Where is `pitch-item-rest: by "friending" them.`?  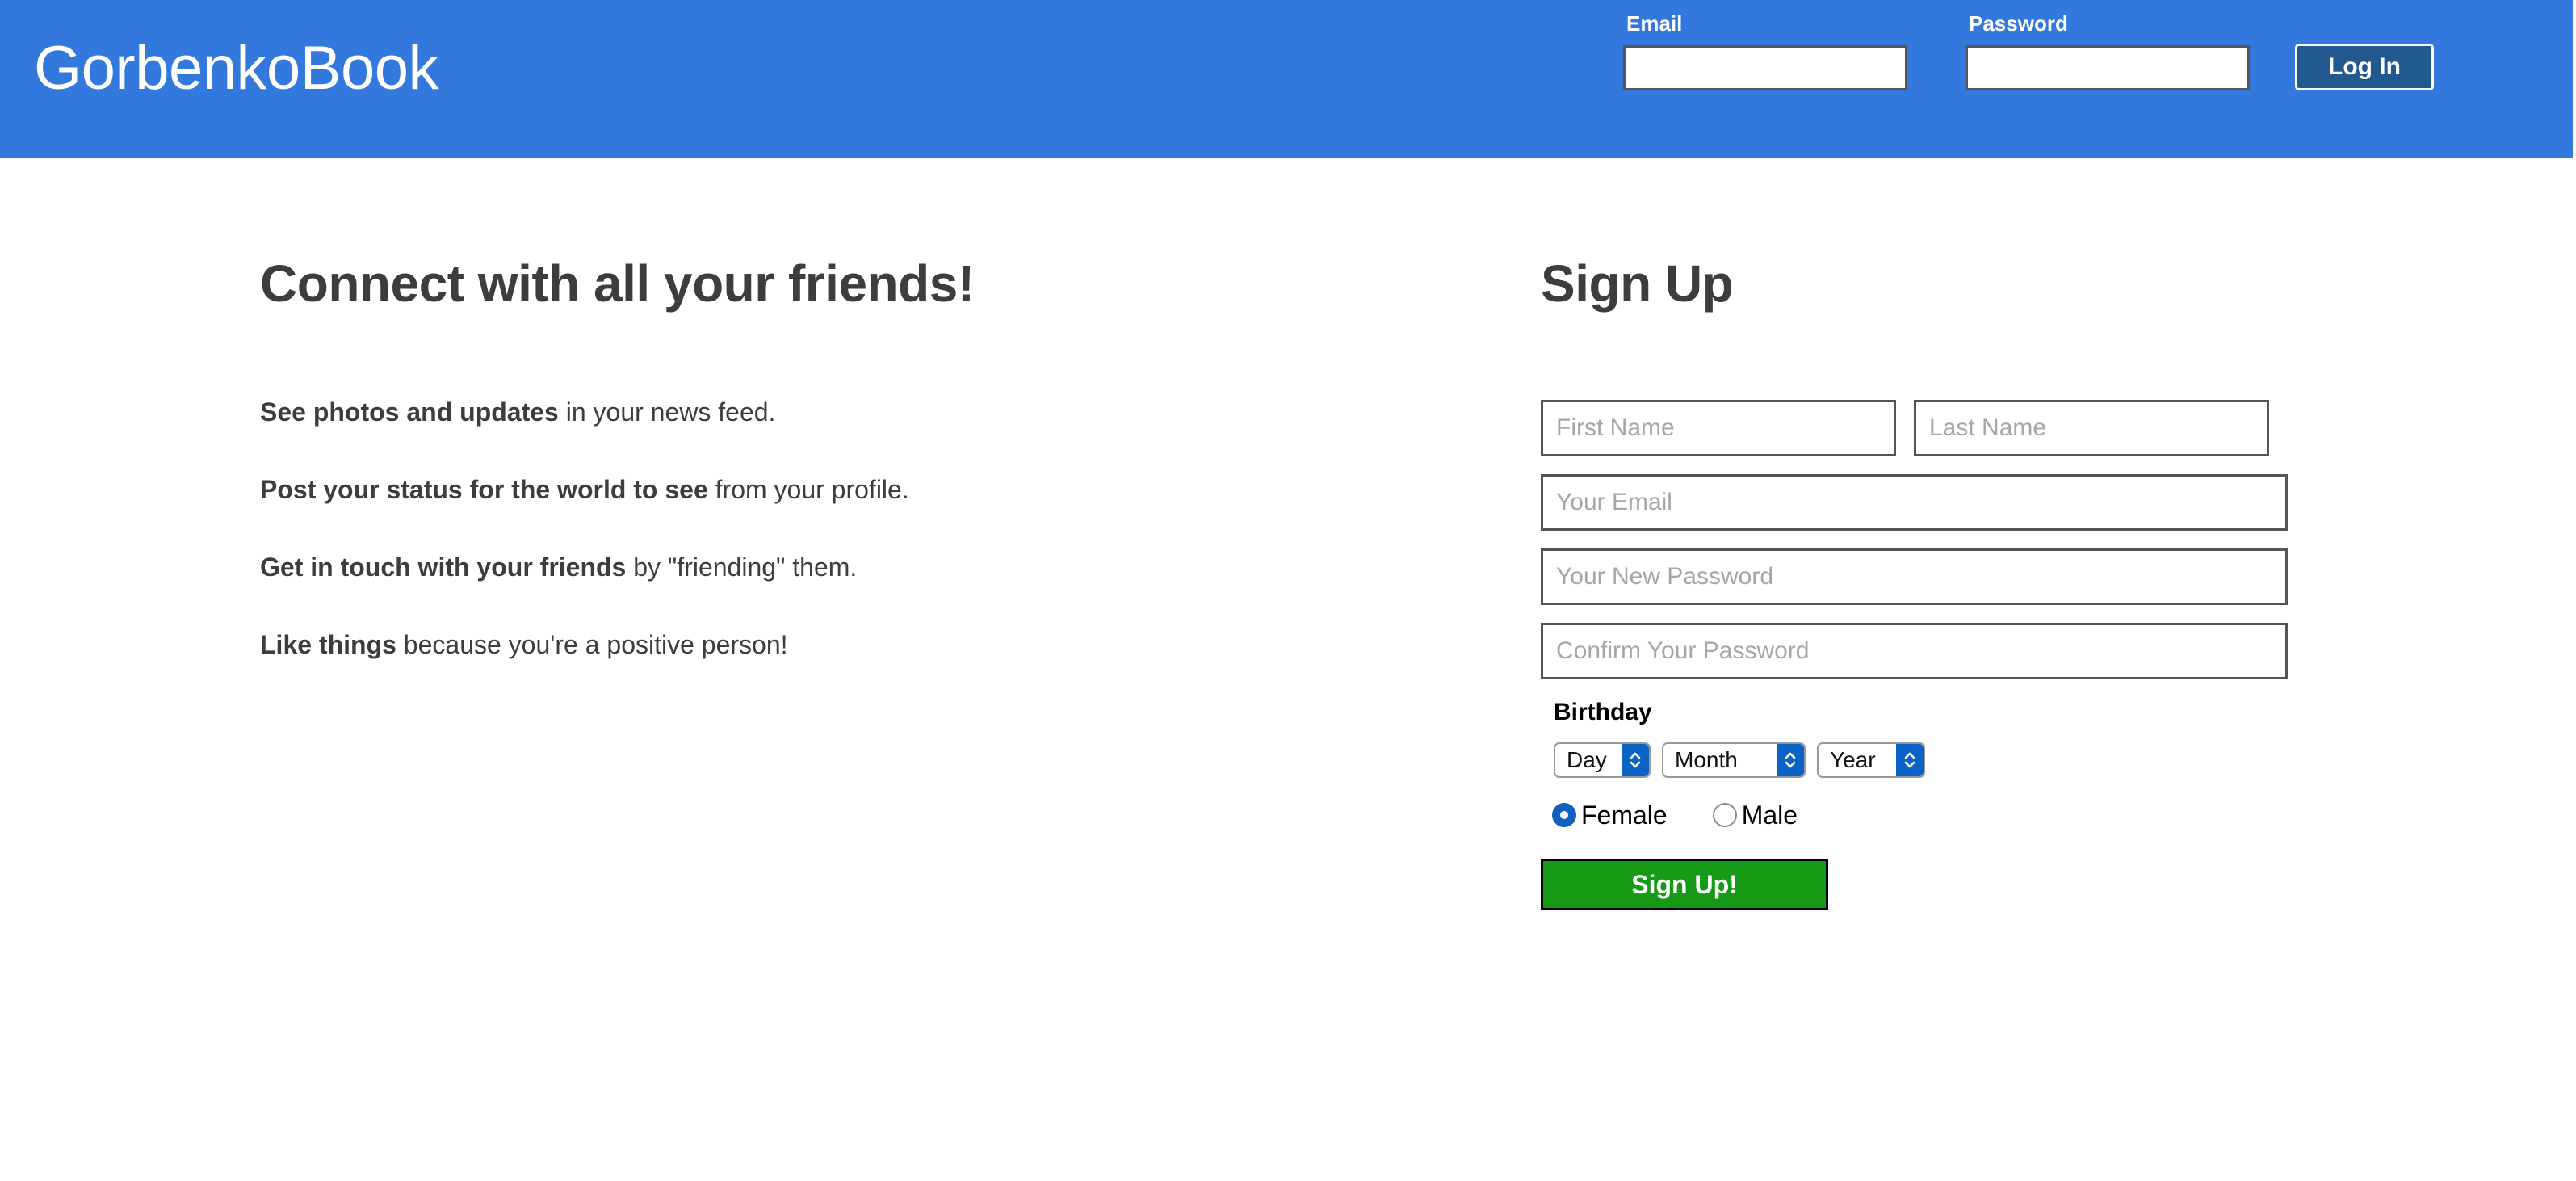
pitch-item-rest: by "friending" them. is located at coordinates (742, 567).